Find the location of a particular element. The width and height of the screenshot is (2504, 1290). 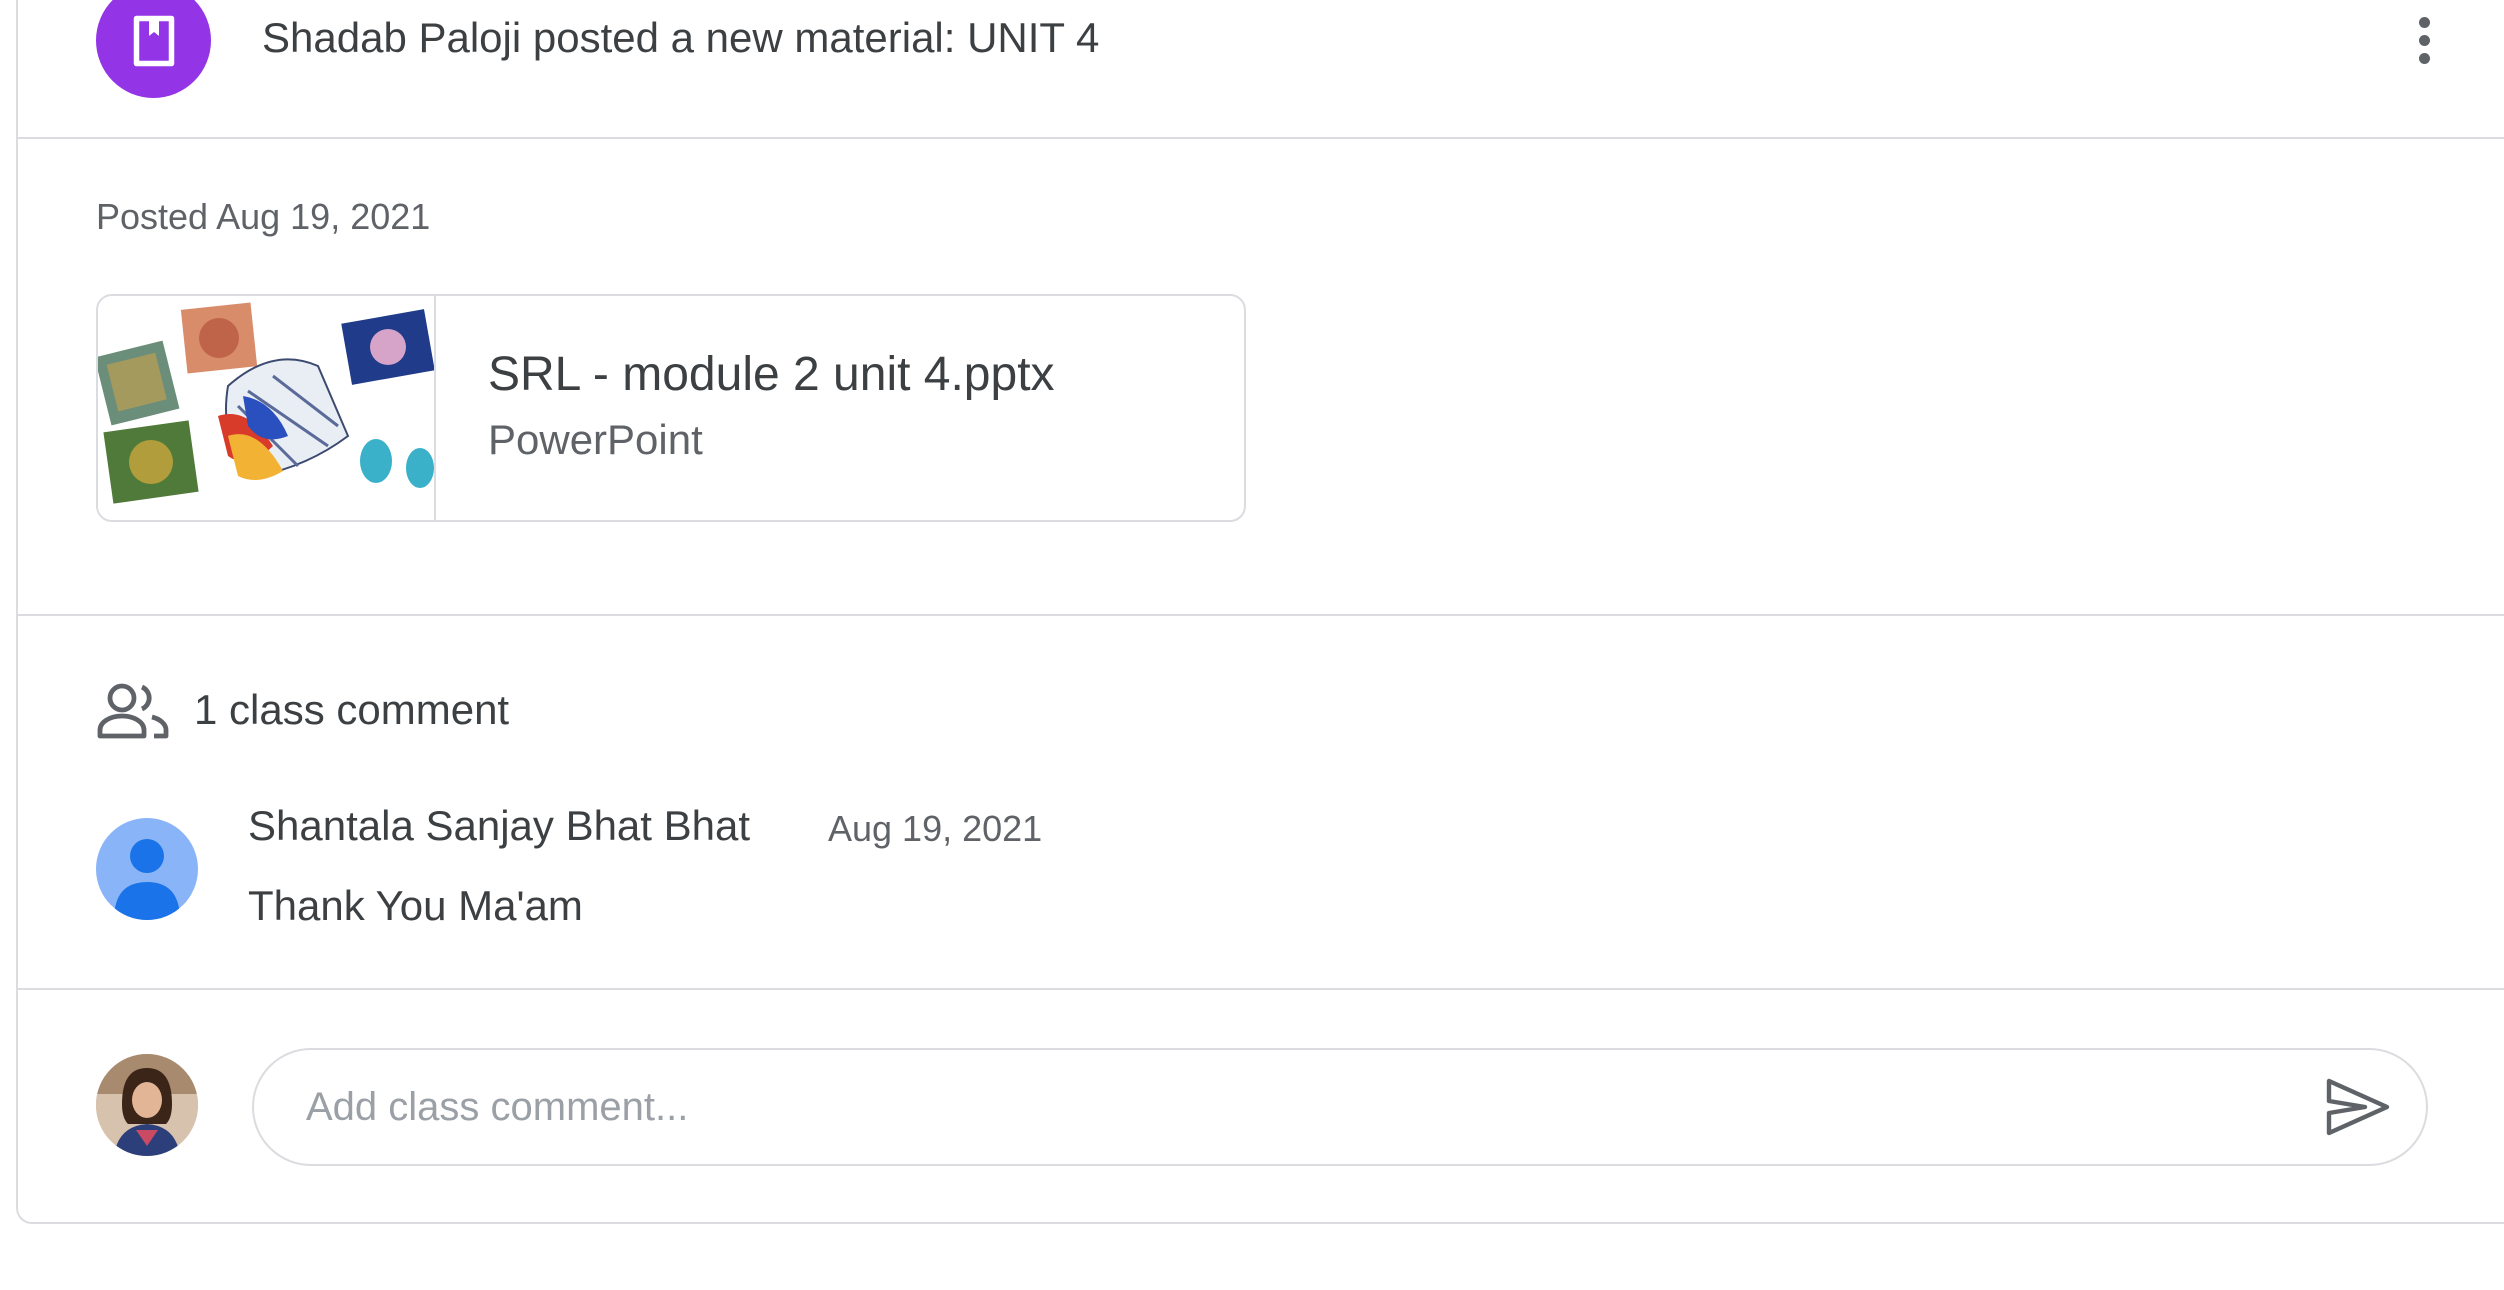

comment-input is located at coordinates (1311, 1107).